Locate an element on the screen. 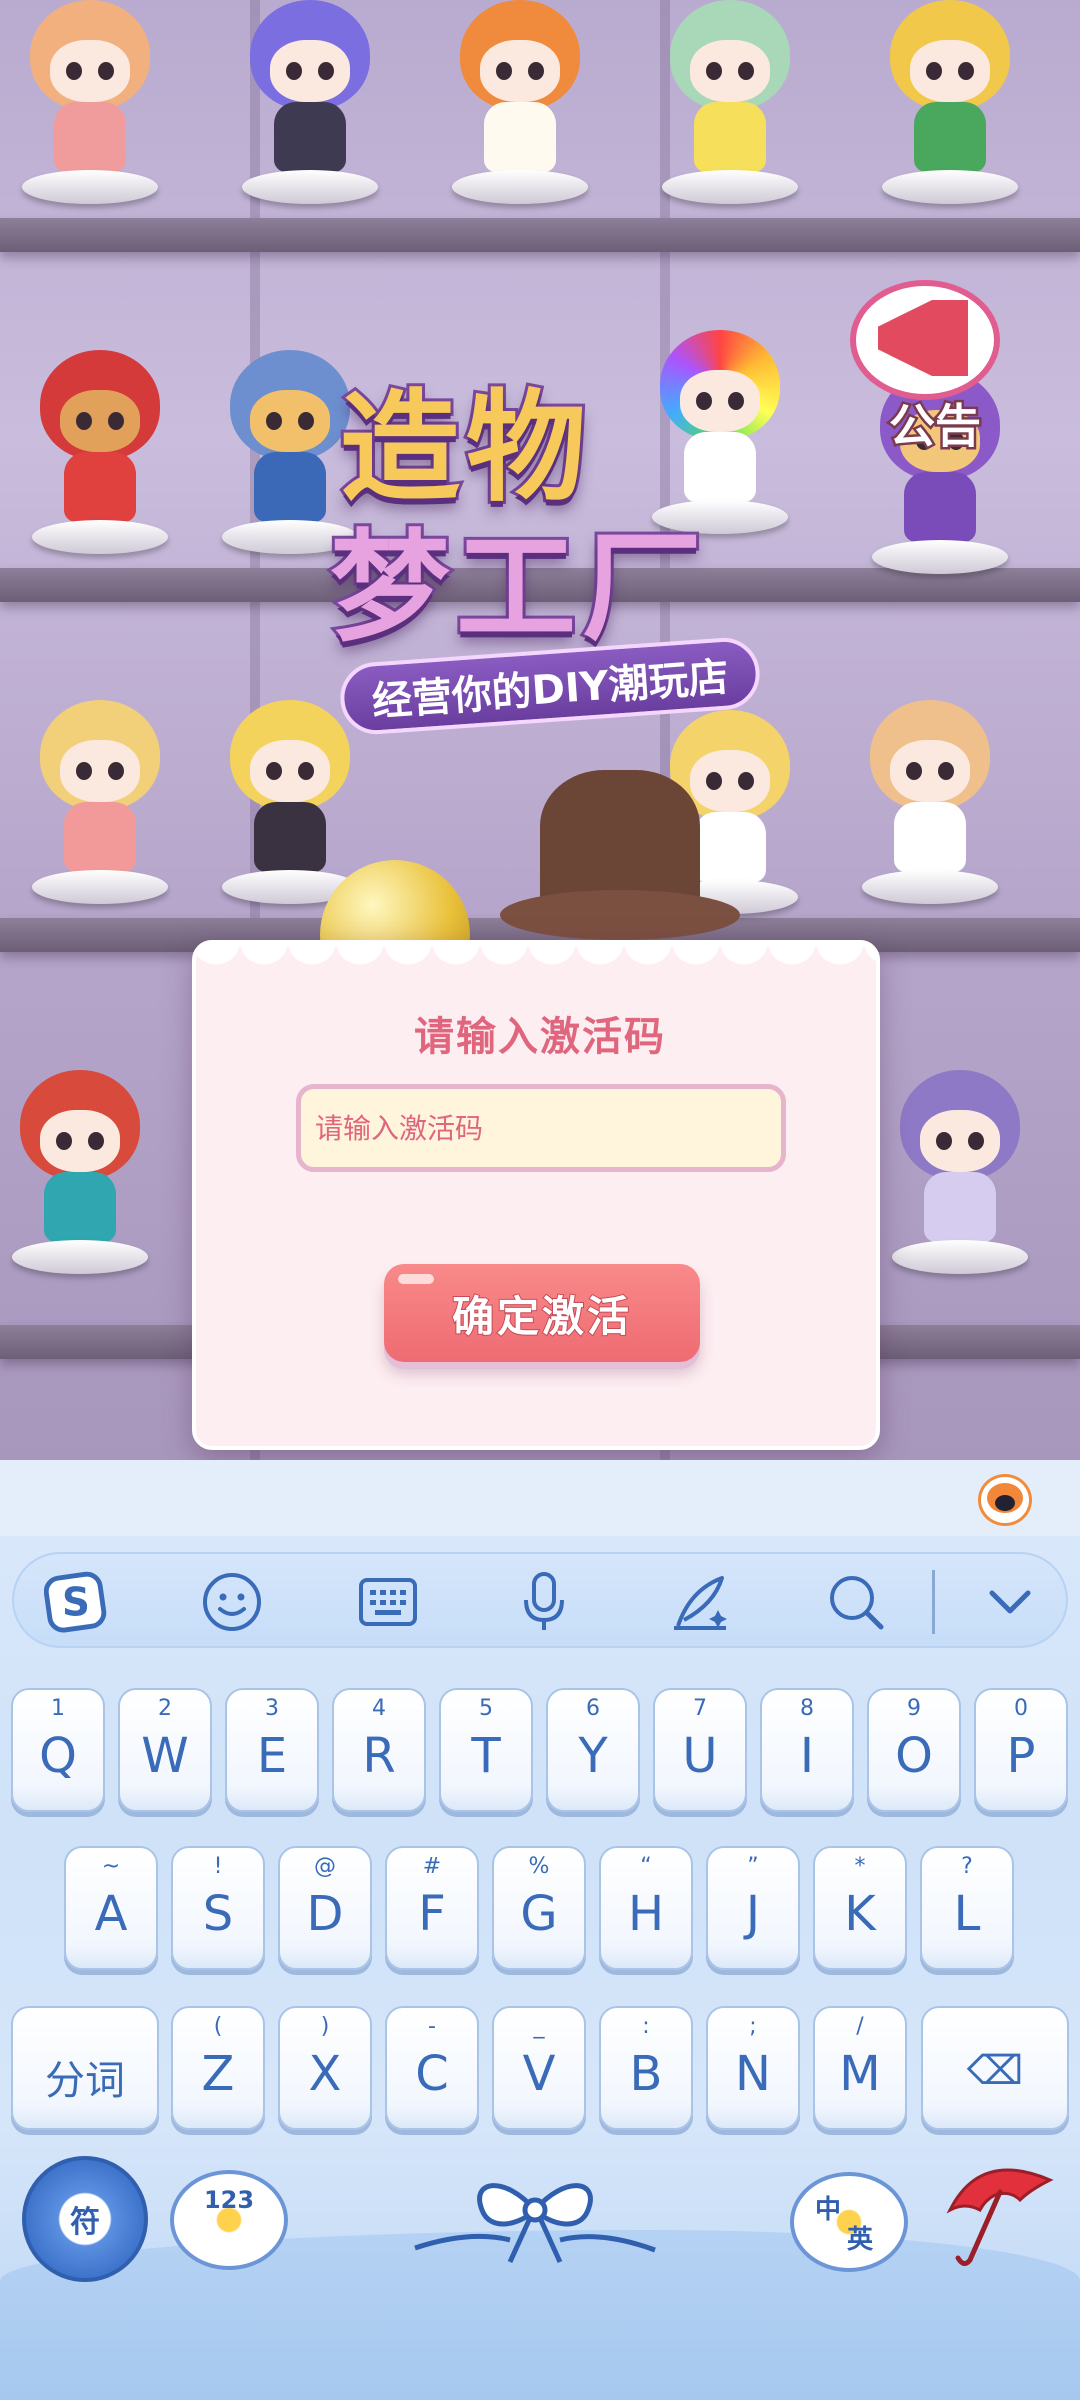 The width and height of the screenshot is (1080, 2400). emoji-icon is located at coordinates (232, 1602).